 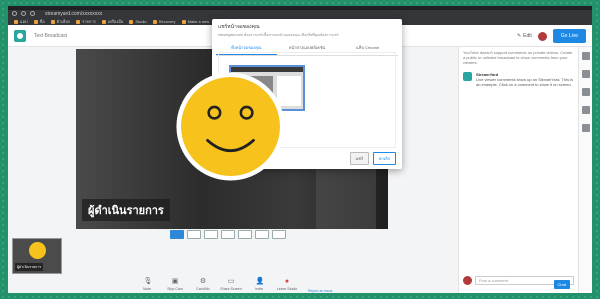 I want to click on toolbar-button-label: Invite, so click(x=259, y=289).